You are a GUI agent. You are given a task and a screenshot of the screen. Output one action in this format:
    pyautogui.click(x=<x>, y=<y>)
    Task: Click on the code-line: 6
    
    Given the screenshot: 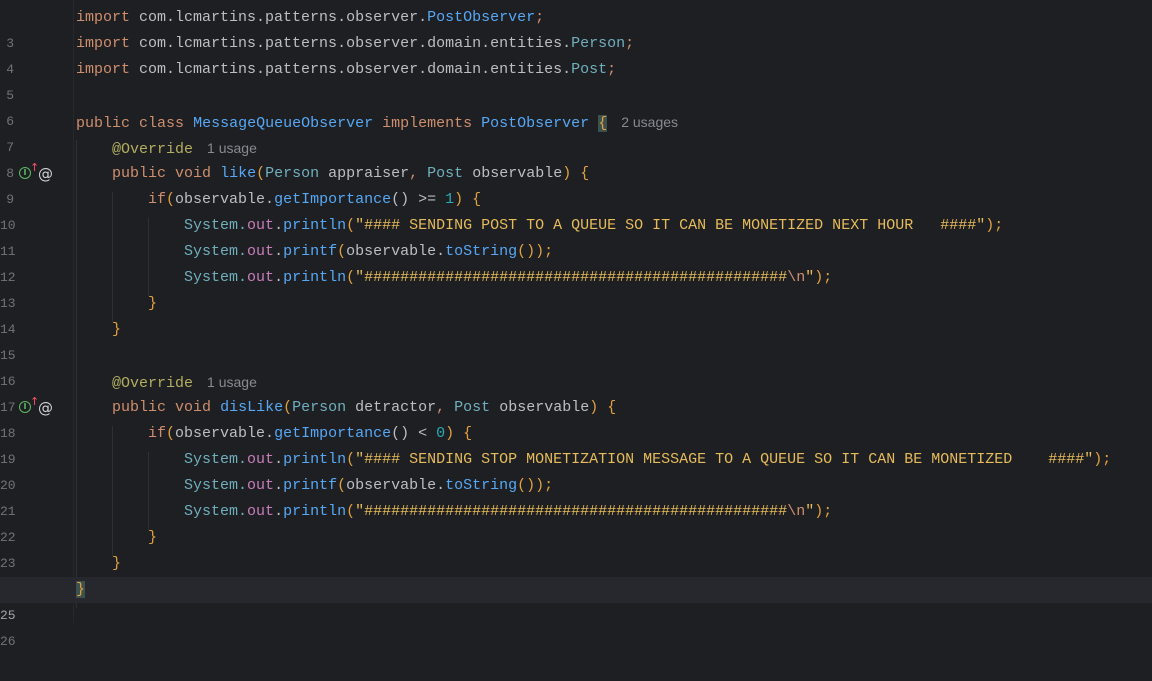 What is the action you would take?
    pyautogui.click(x=576, y=106)
    